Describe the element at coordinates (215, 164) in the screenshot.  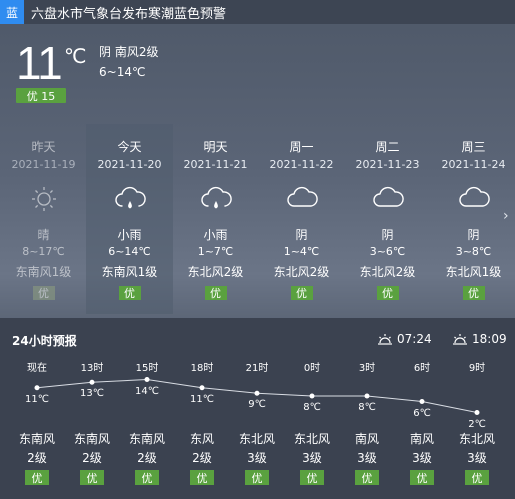
I see `day-date: 2021-11-21` at that location.